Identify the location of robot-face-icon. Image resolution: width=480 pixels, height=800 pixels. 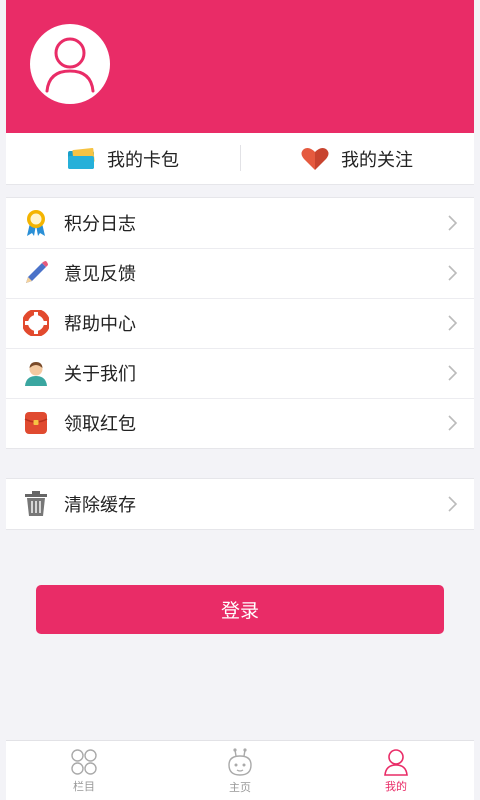
(240, 761).